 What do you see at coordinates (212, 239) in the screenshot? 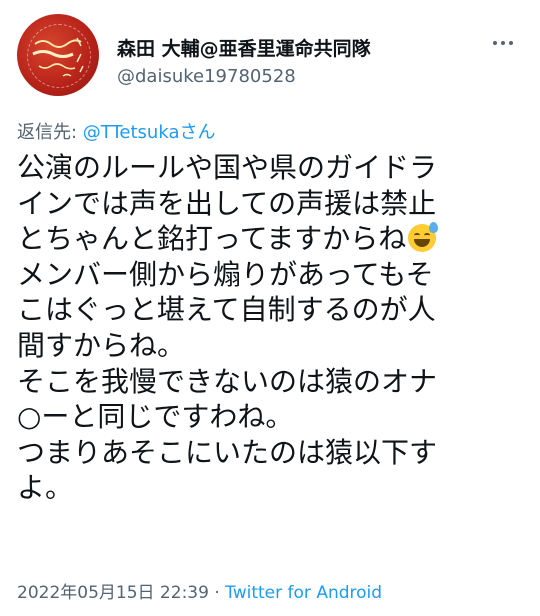
I see `tweet-line-text: とちゃんと銘打ってますからね` at bounding box center [212, 239].